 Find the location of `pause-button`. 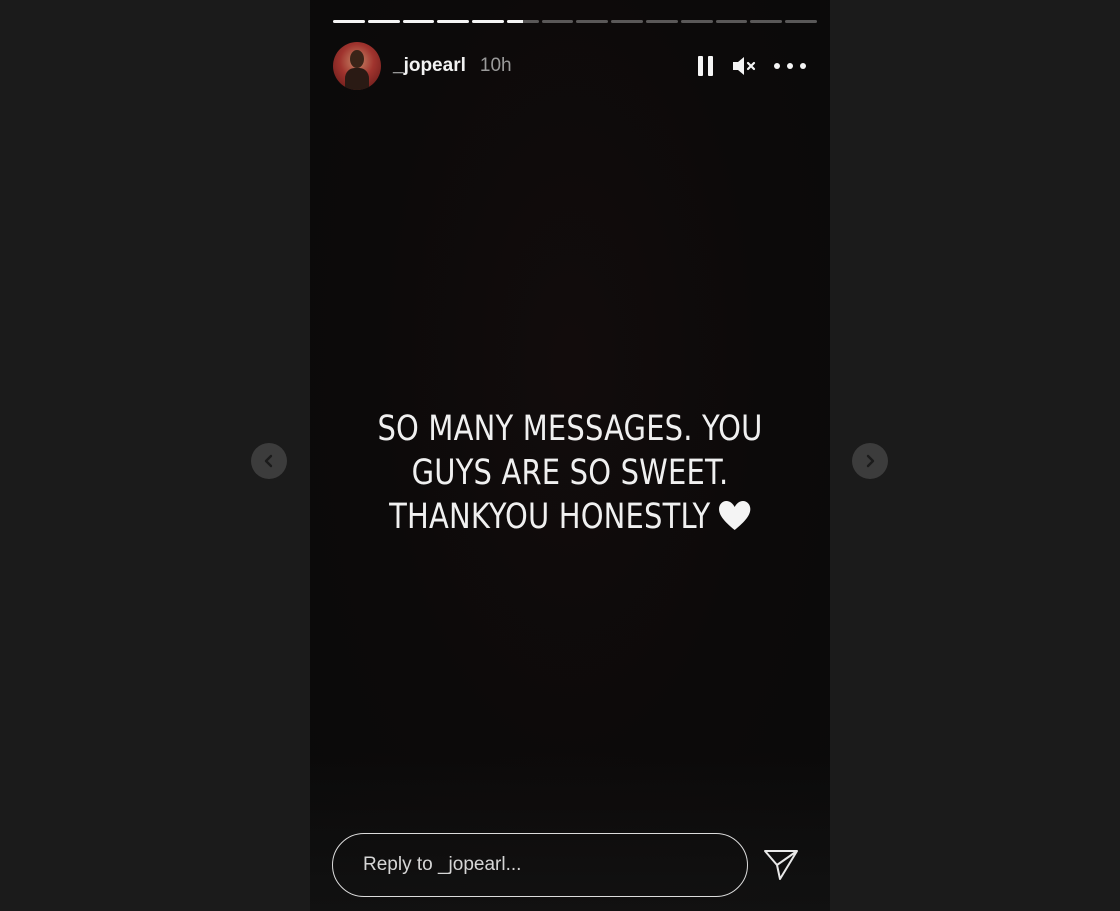

pause-button is located at coordinates (706, 66).